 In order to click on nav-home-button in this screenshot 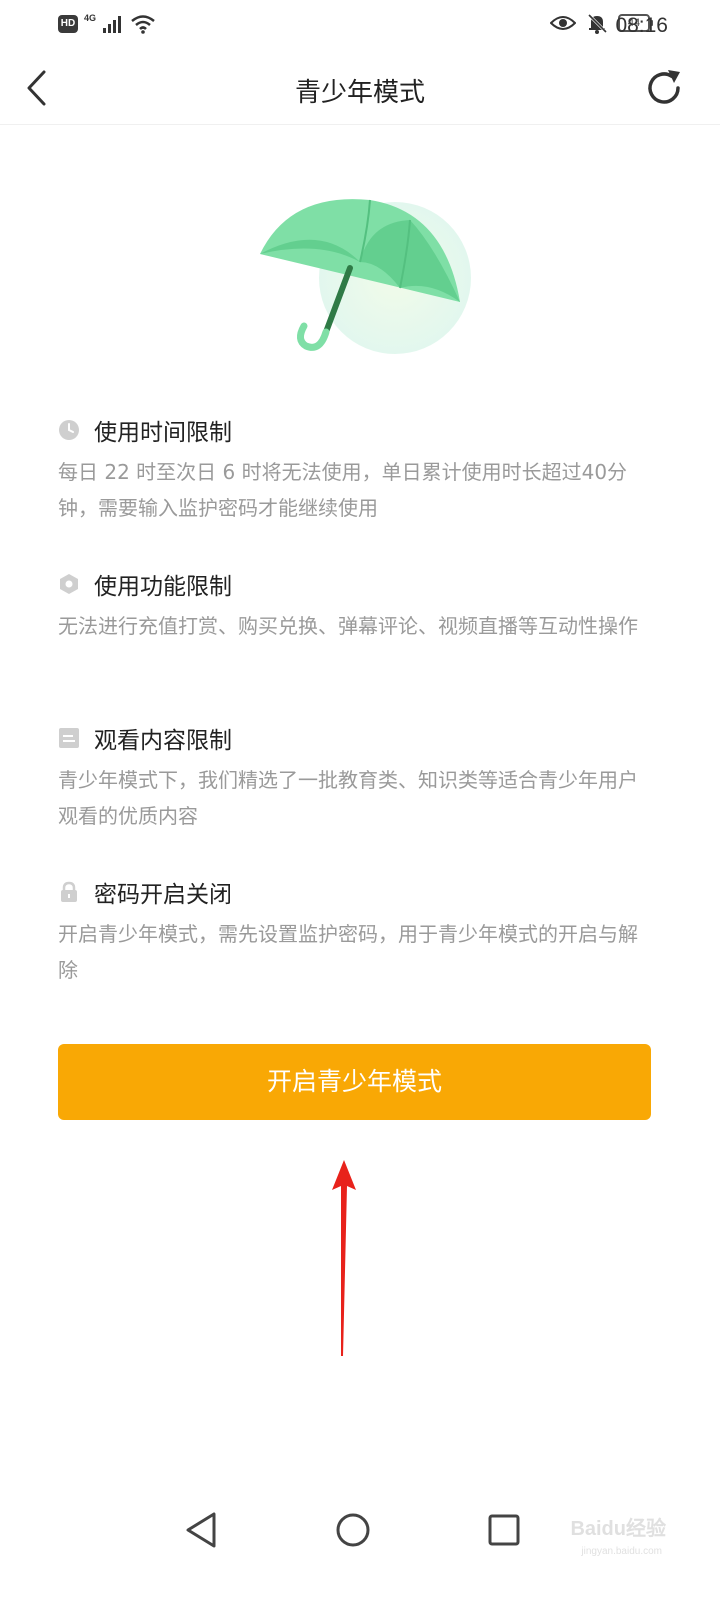, I will do `click(353, 1530)`.